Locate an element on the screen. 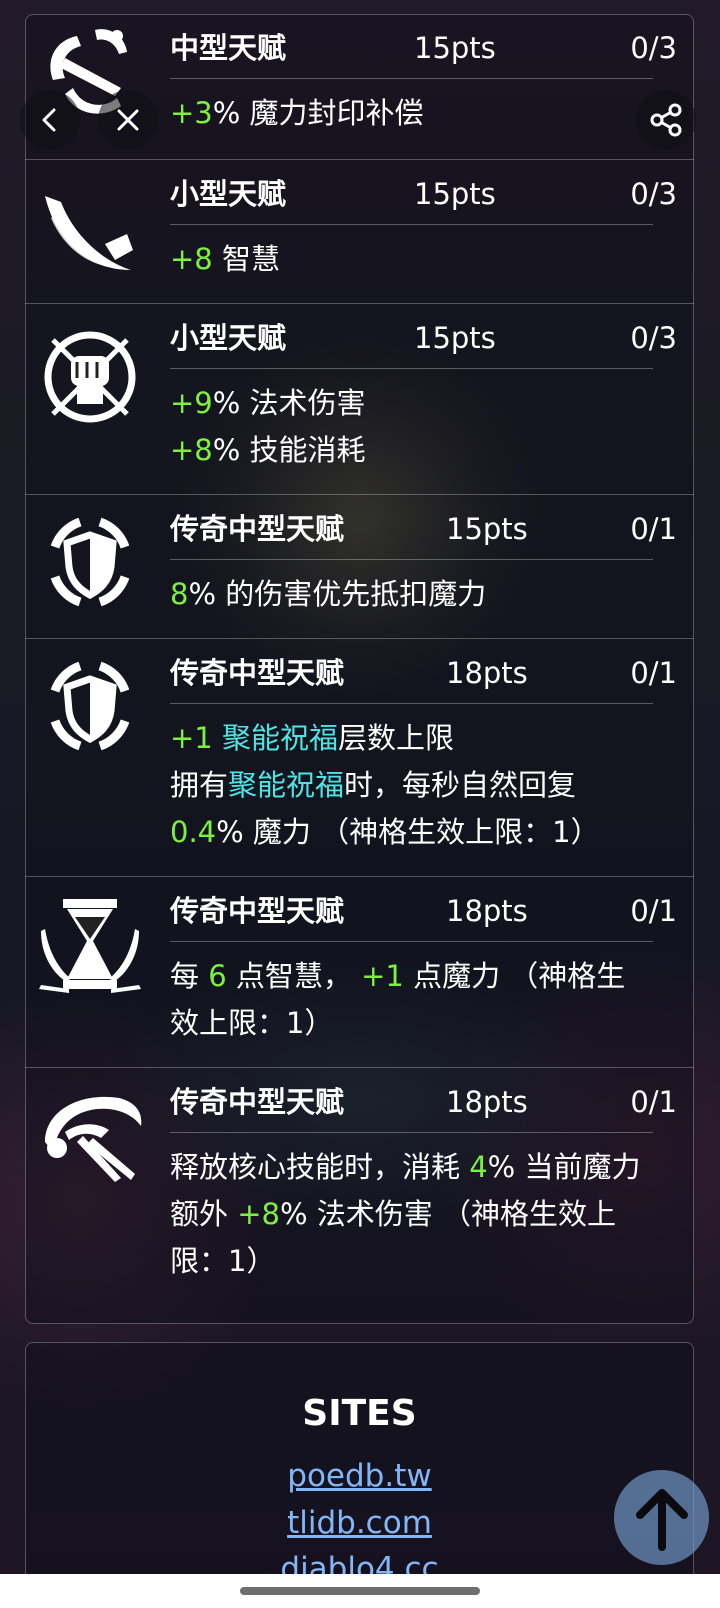 This screenshot has height=1608, width=720. effect-text: % 魔力 （神格生效上限：1） is located at coordinates (408, 832).